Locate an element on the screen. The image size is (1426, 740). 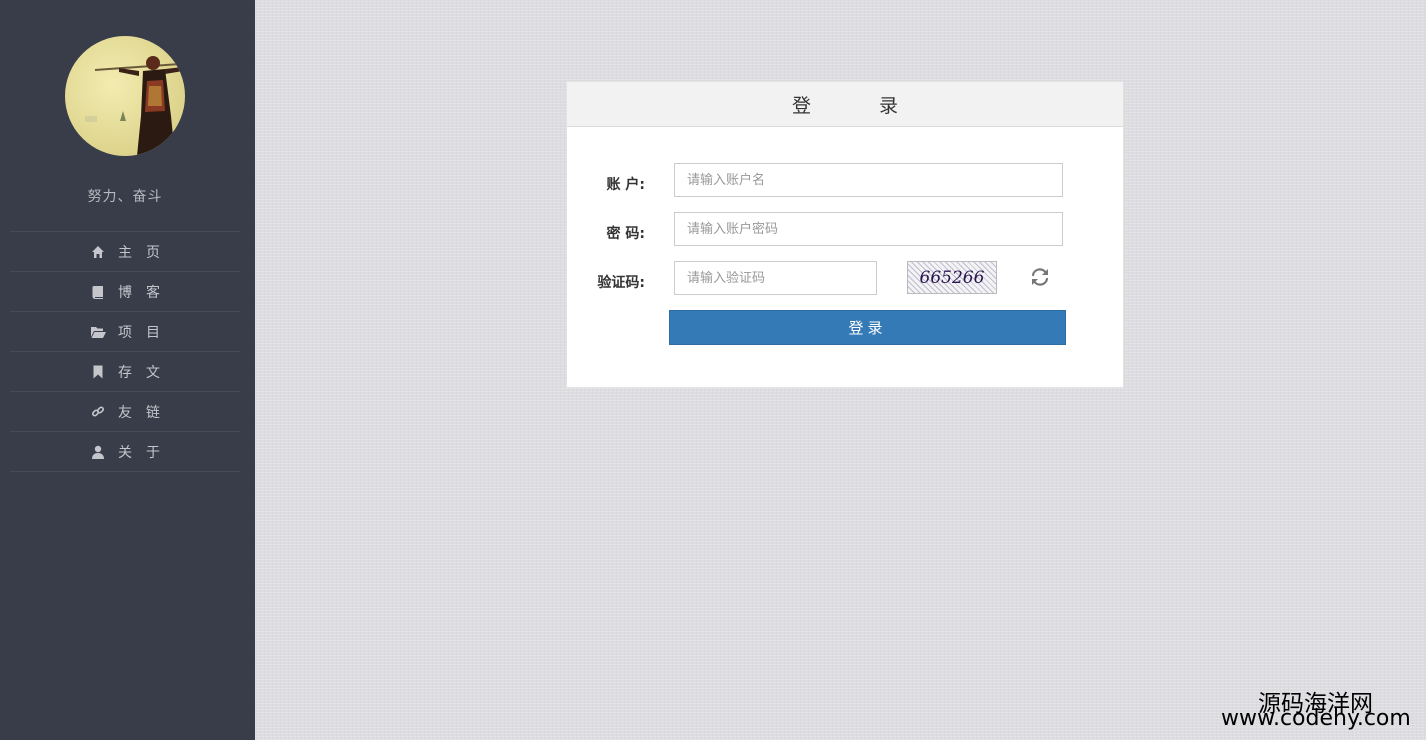
sidebar-nav: 主页 博客 项目 存文 友链 关于 is located at coordinates (125, 351).